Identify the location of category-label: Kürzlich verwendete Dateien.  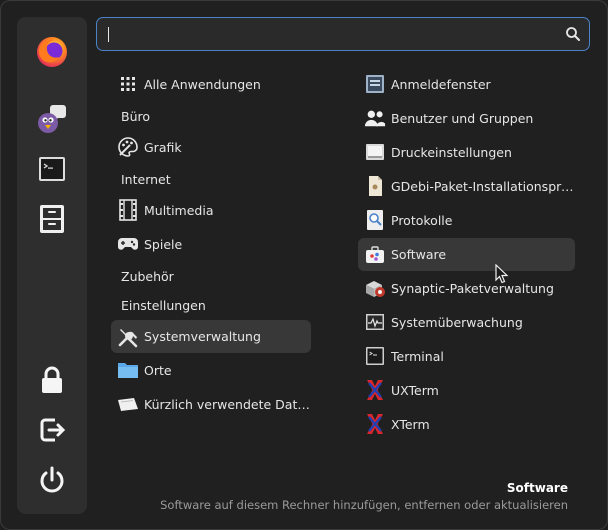
(227, 404).